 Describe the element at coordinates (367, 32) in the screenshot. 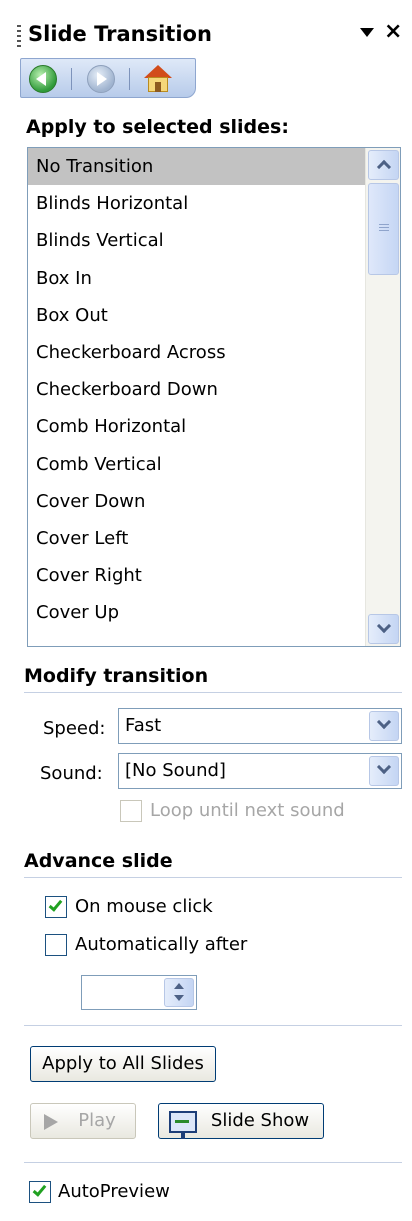

I see `pane-menu-dropdown-icon` at that location.